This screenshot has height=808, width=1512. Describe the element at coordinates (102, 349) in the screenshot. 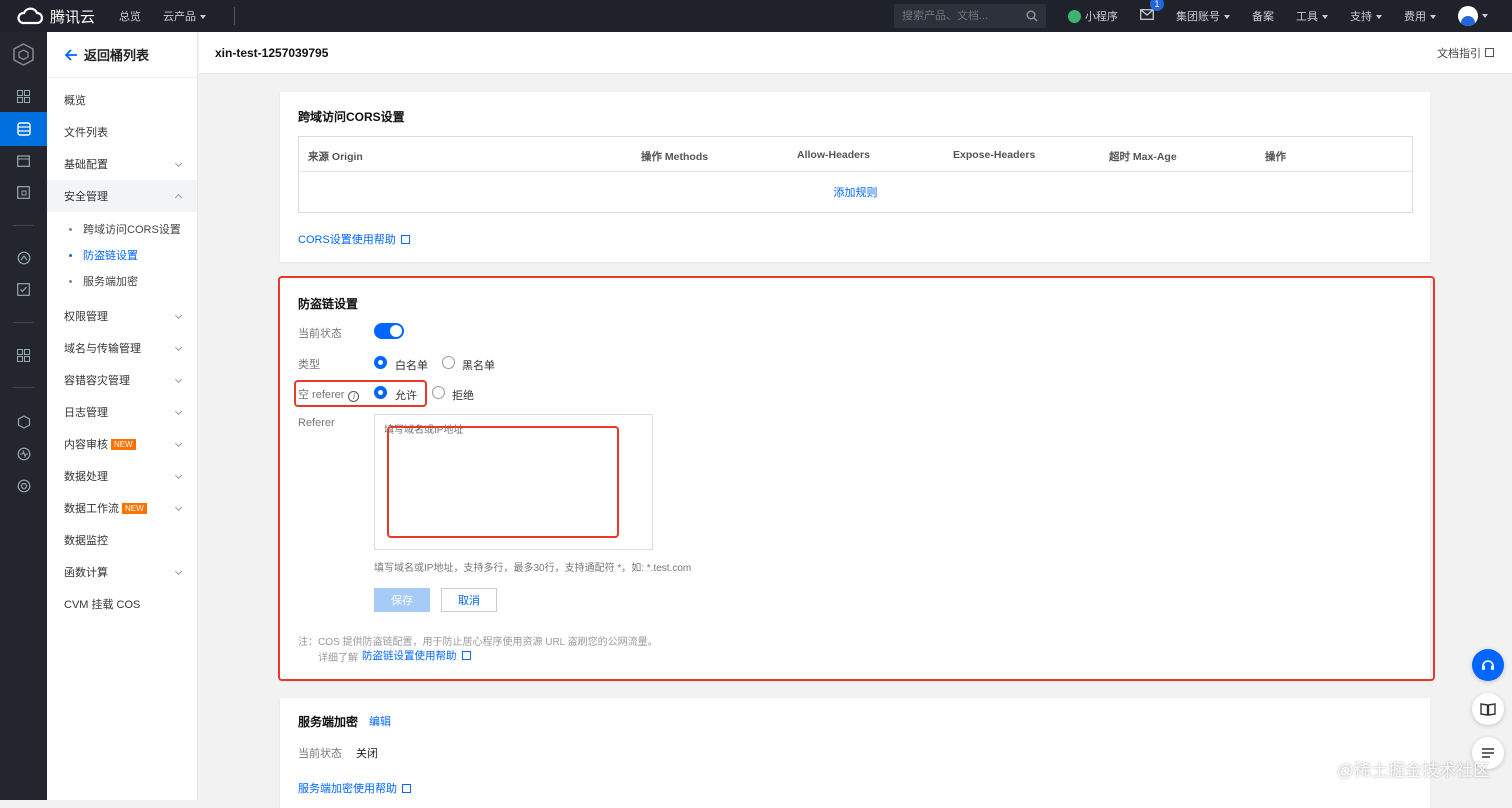

I see `sidebar-item-label: 域名与传输管理` at that location.